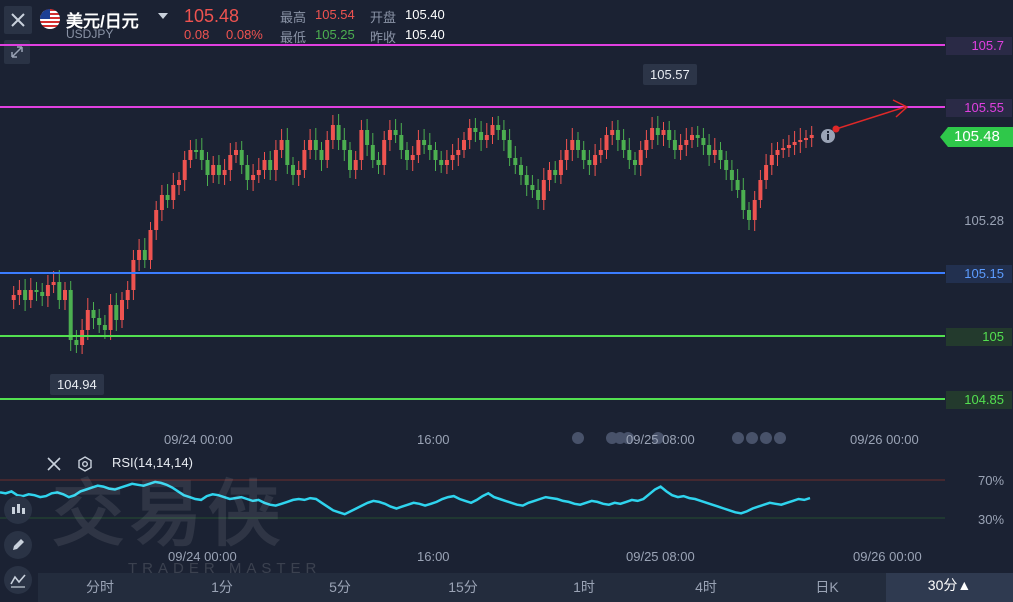  Describe the element at coordinates (198, 439) in the screenshot. I see `x-tick-main: 09/24 00:00` at that location.